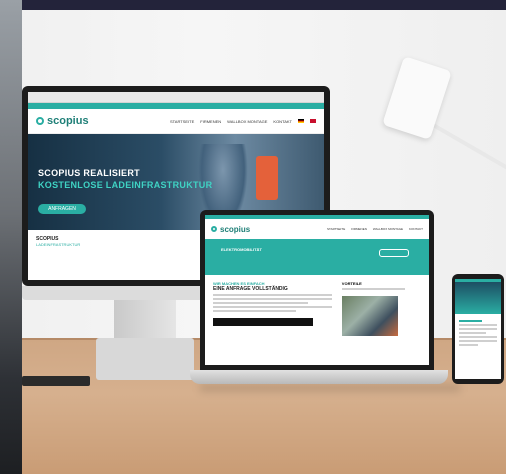  Describe the element at coordinates (125, 185) in the screenshot. I see `hero-subtitle: KOSTENLOSE LADEINFRASTRUKTUR` at that location.